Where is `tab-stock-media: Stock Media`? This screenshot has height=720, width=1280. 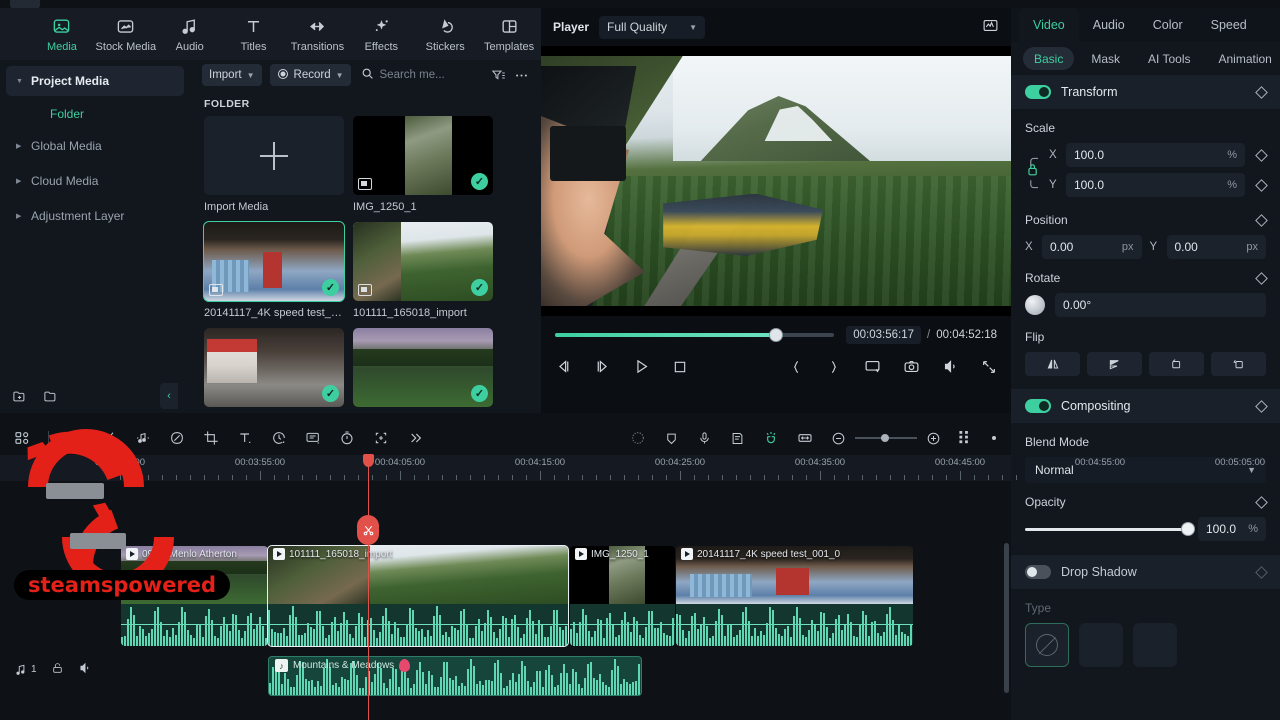 tab-stock-media: Stock Media is located at coordinates (126, 34).